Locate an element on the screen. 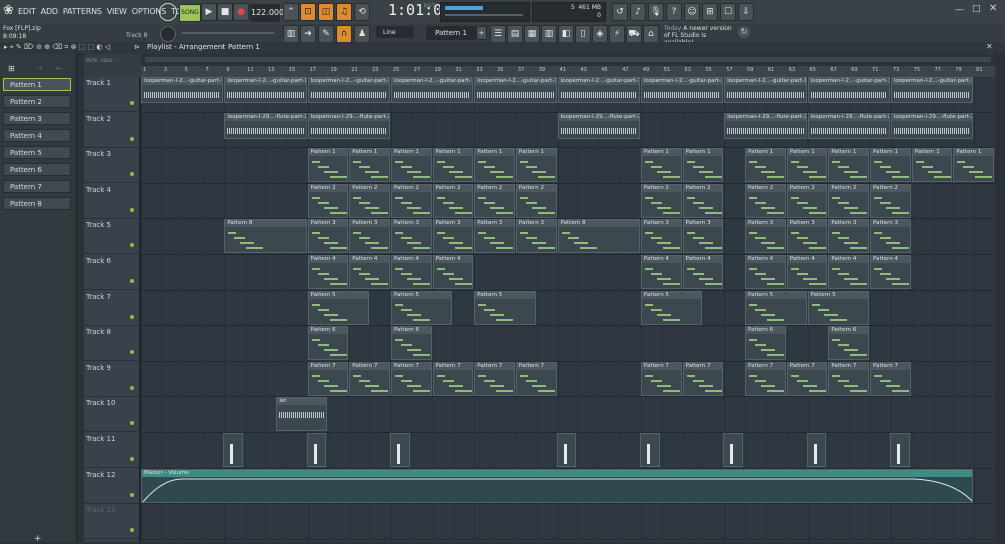  track-header: Track 12 is located at coordinates (111, 486).